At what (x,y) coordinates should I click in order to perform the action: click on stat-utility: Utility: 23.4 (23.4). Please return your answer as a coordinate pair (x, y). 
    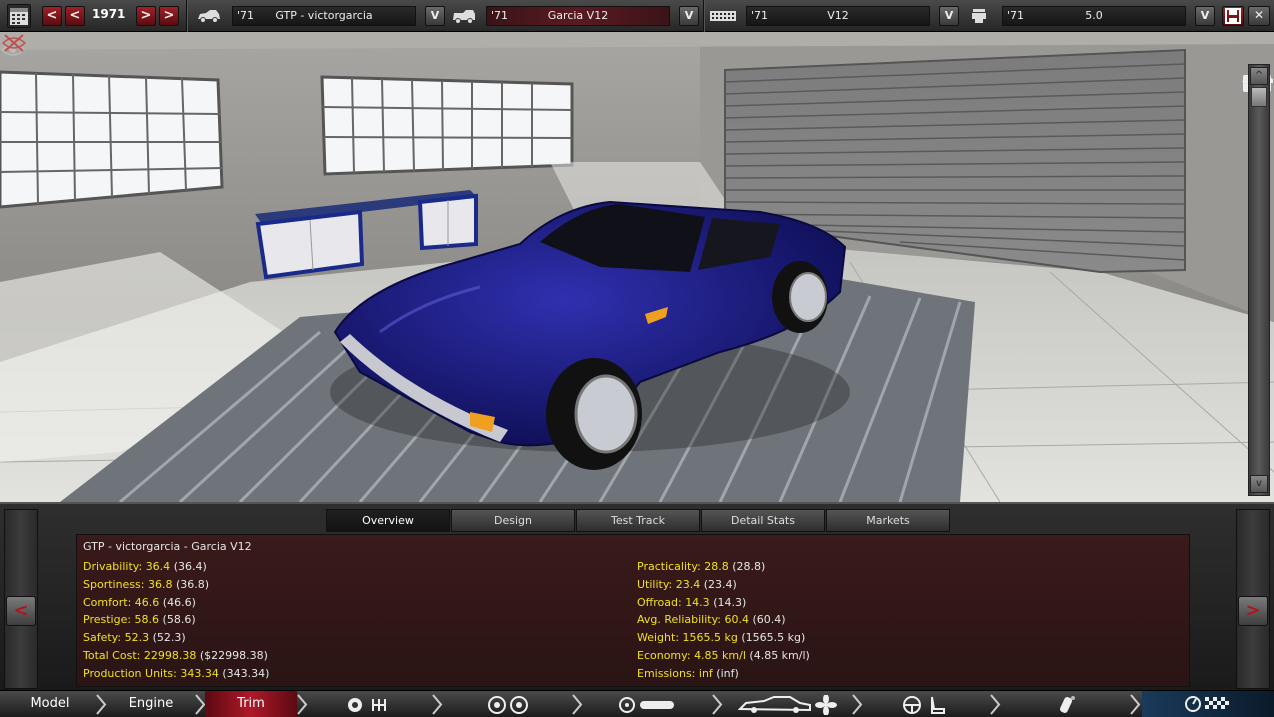
    Looking at the image, I should click on (723, 585).